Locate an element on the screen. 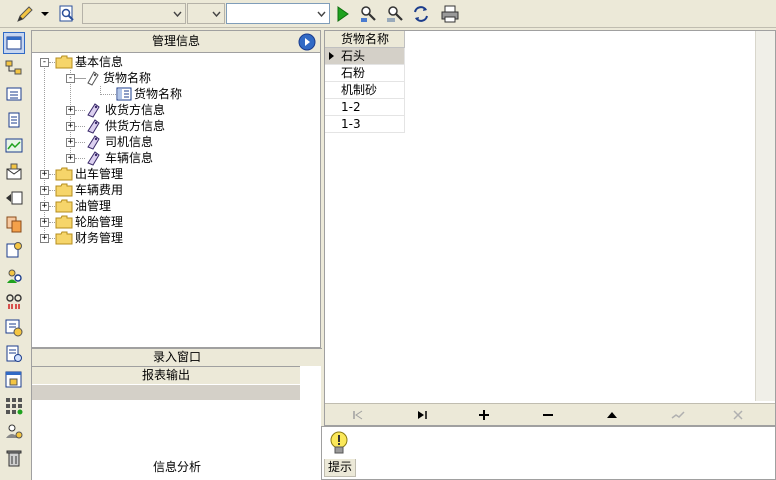  tree-node-goods-group: - 货物名称 is located at coordinates (108, 78).